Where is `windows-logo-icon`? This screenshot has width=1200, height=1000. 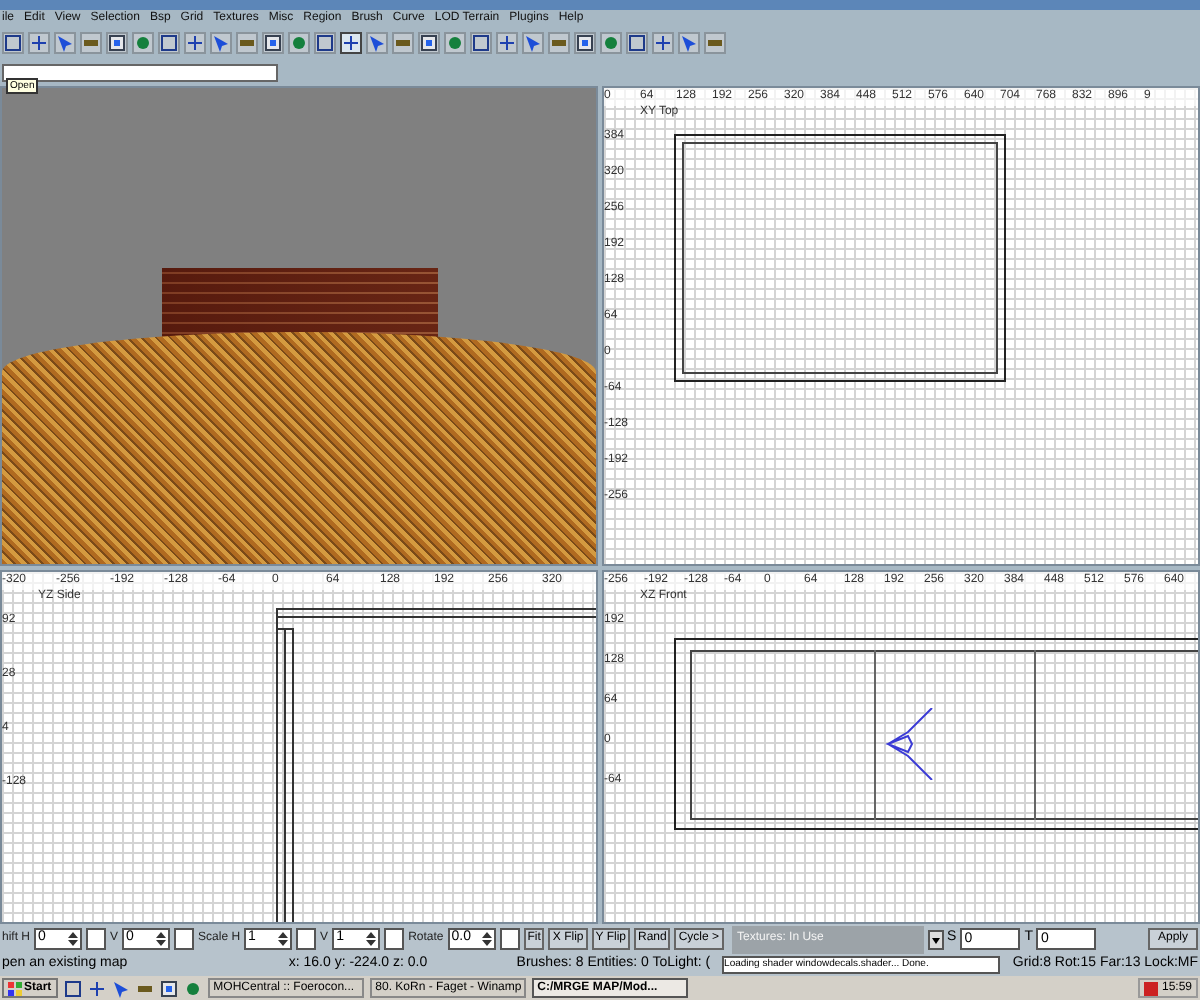 windows-logo-icon is located at coordinates (15, 988).